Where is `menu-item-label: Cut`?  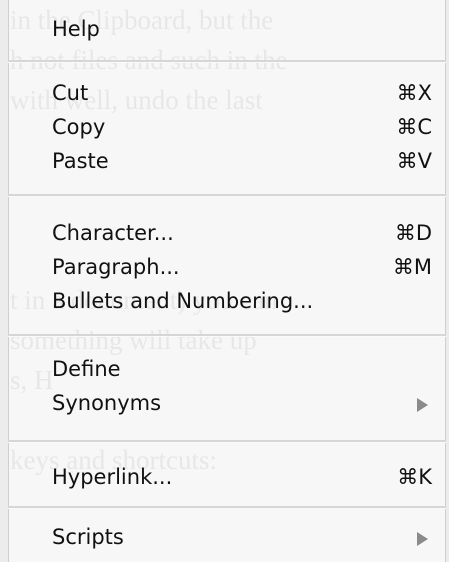 menu-item-label: Cut is located at coordinates (70, 93).